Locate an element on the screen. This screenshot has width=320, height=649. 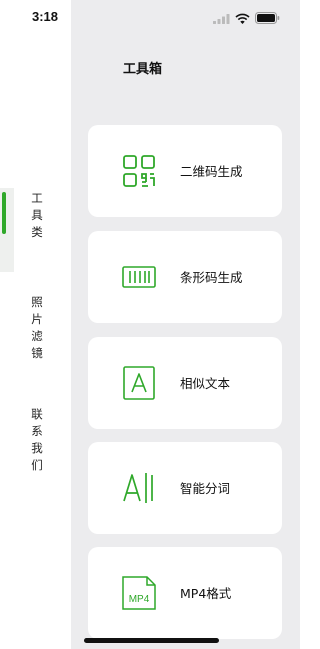
sidebar-item-tools: 工具类 is located at coordinates (35, 218).